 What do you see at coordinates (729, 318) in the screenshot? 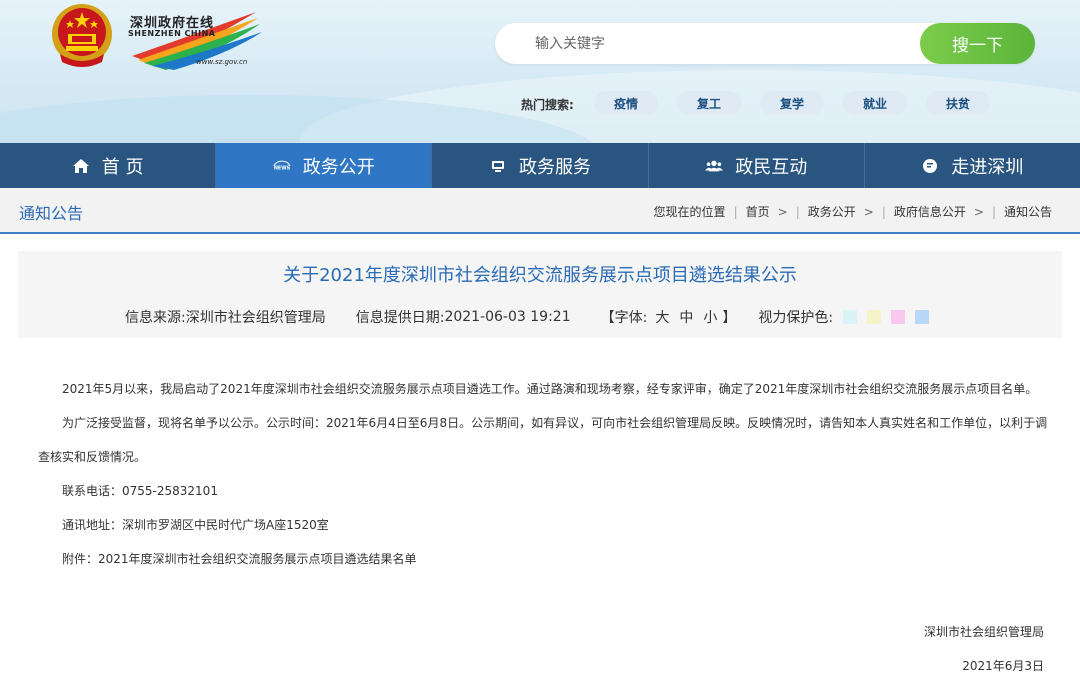
I see `font-size-close: 】` at bounding box center [729, 318].